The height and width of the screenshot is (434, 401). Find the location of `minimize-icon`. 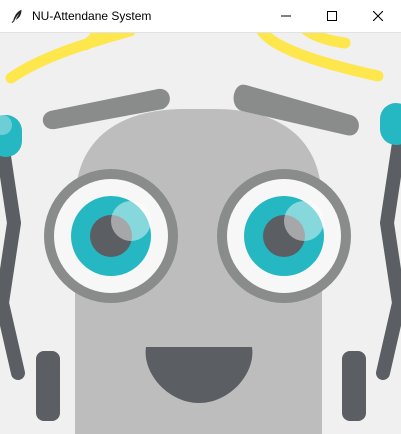

minimize-icon is located at coordinates (286, 16).